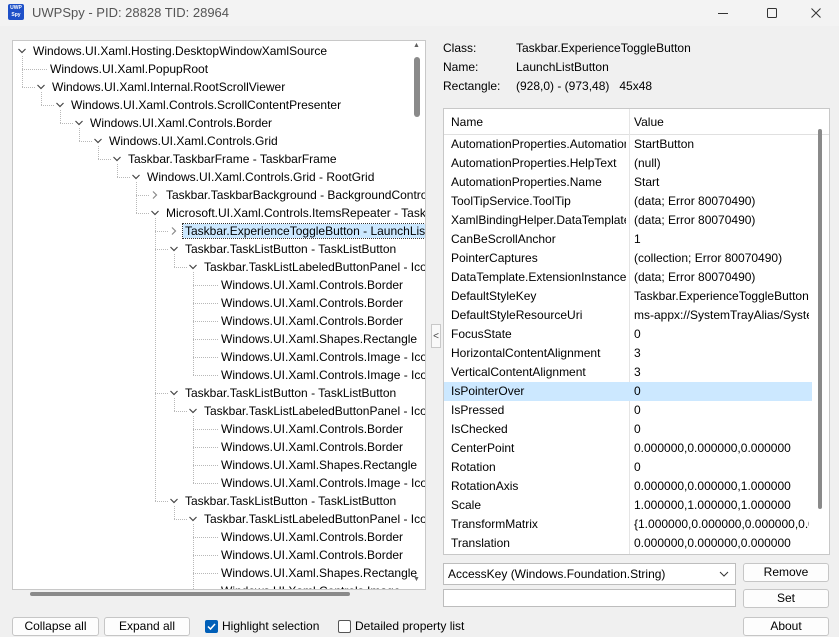  I want to click on set-button: Set, so click(786, 598).